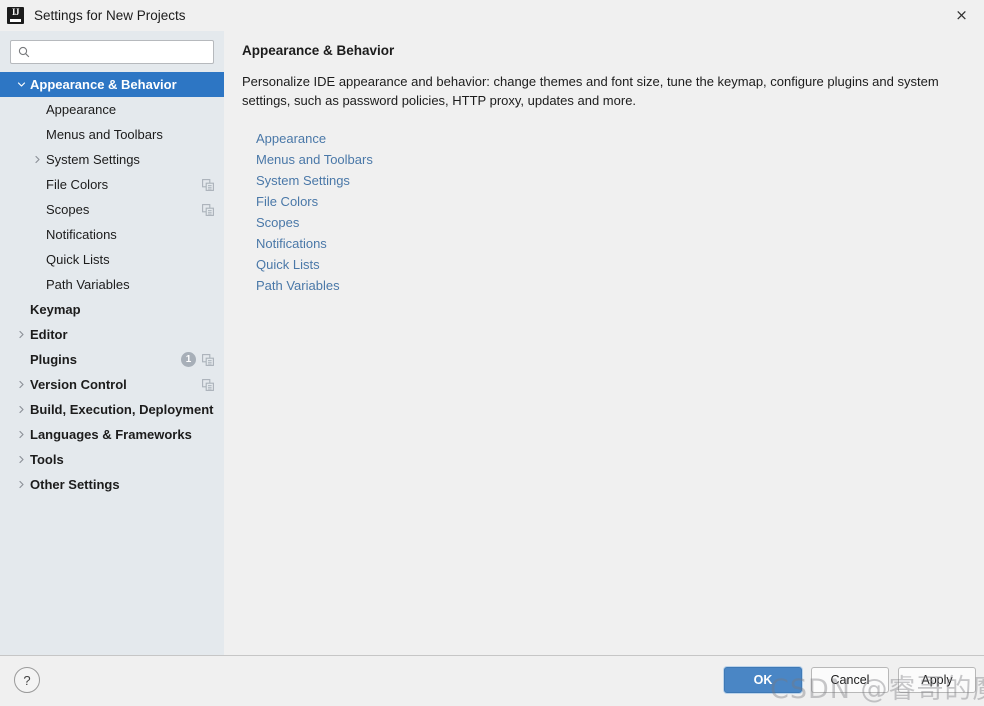 The image size is (984, 706). What do you see at coordinates (318, 50) in the screenshot?
I see `page-title: Appearance & Behavior` at bounding box center [318, 50].